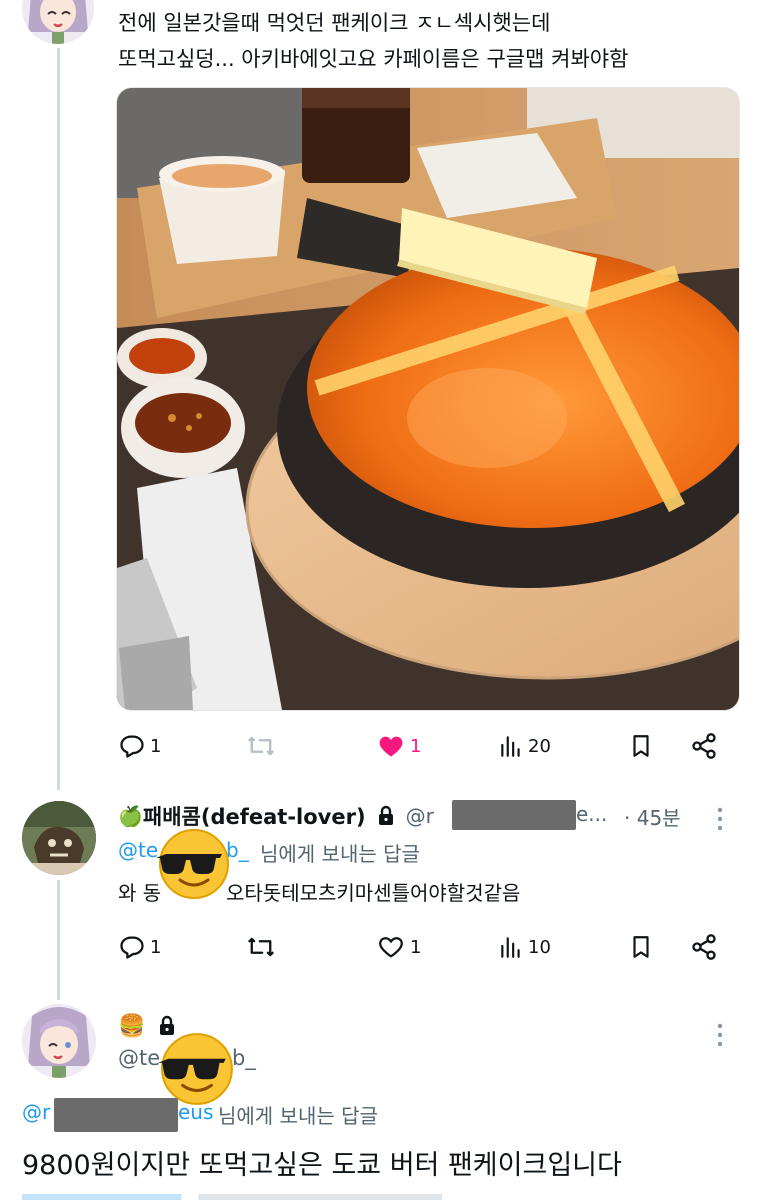  Describe the element at coordinates (194, 866) in the screenshot. I see `sunglasses-emoji-sticker` at that location.